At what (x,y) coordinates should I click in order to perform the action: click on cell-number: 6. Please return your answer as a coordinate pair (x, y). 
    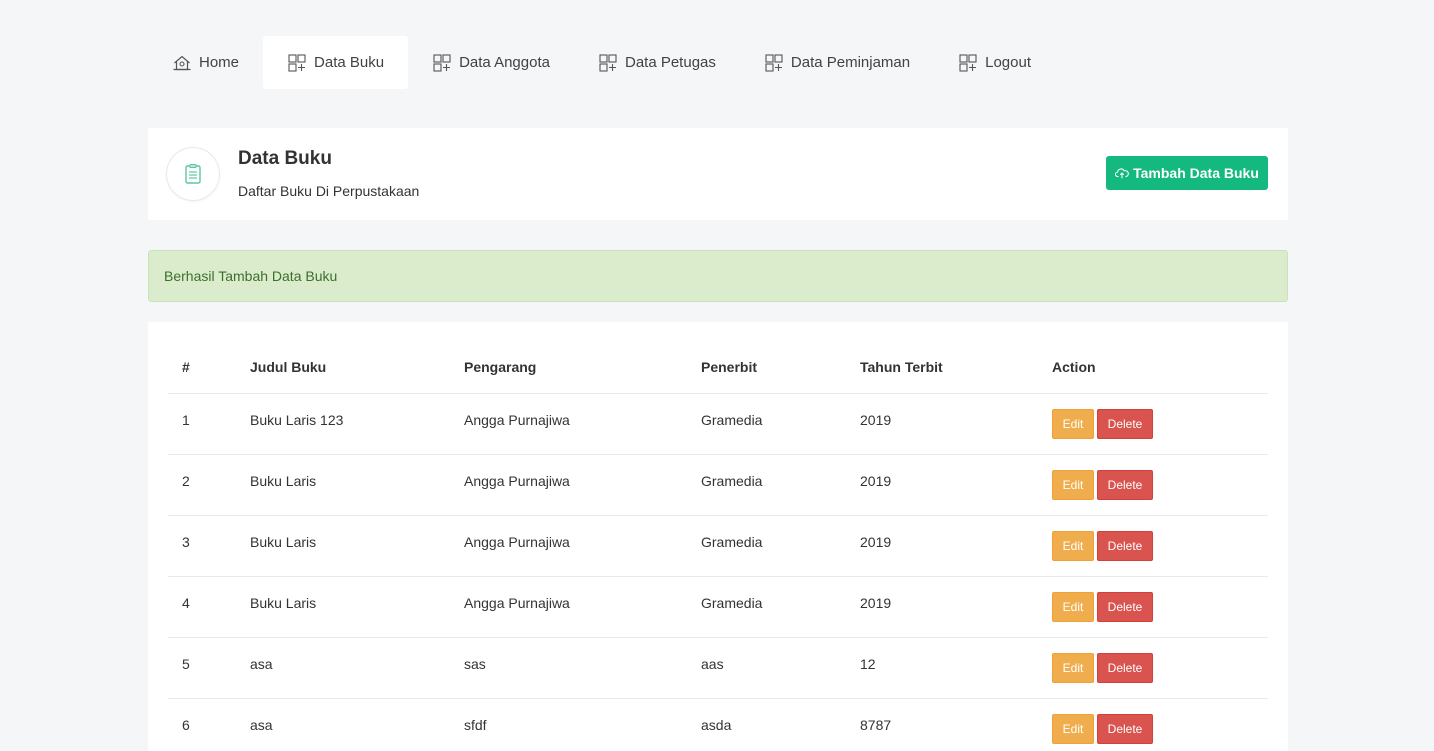
    Looking at the image, I should click on (209, 724).